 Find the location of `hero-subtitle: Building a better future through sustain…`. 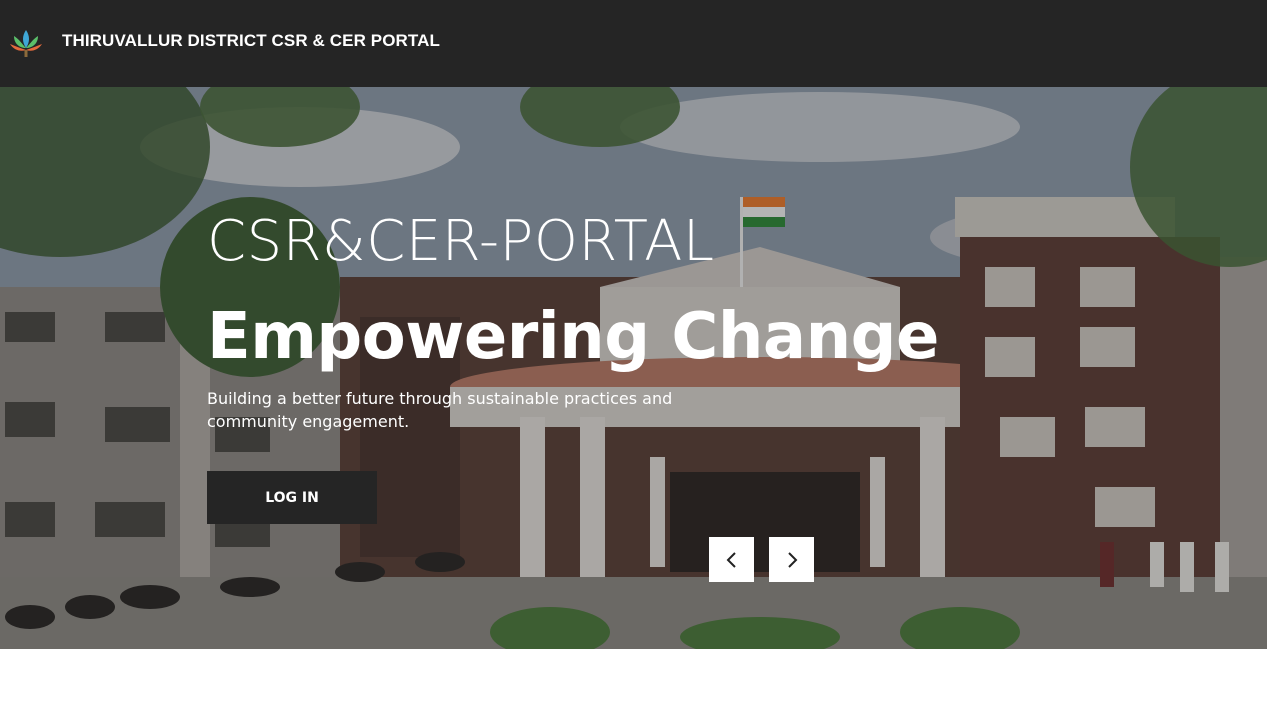

hero-subtitle: Building a better future through sustain… is located at coordinates (440, 410).